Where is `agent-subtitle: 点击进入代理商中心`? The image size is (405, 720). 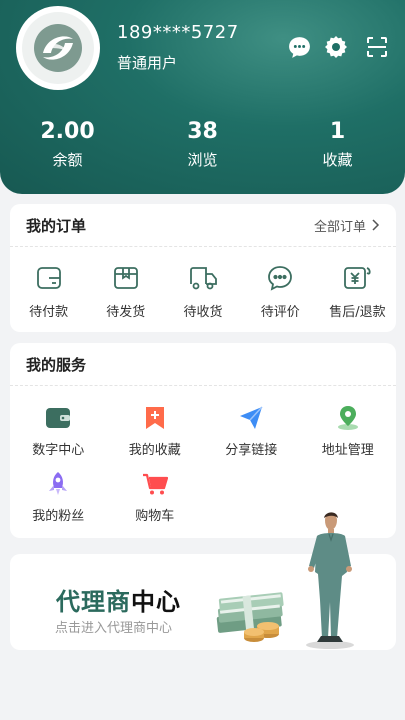
agent-subtitle: 点击进入代理商中心 is located at coordinates (114, 628).